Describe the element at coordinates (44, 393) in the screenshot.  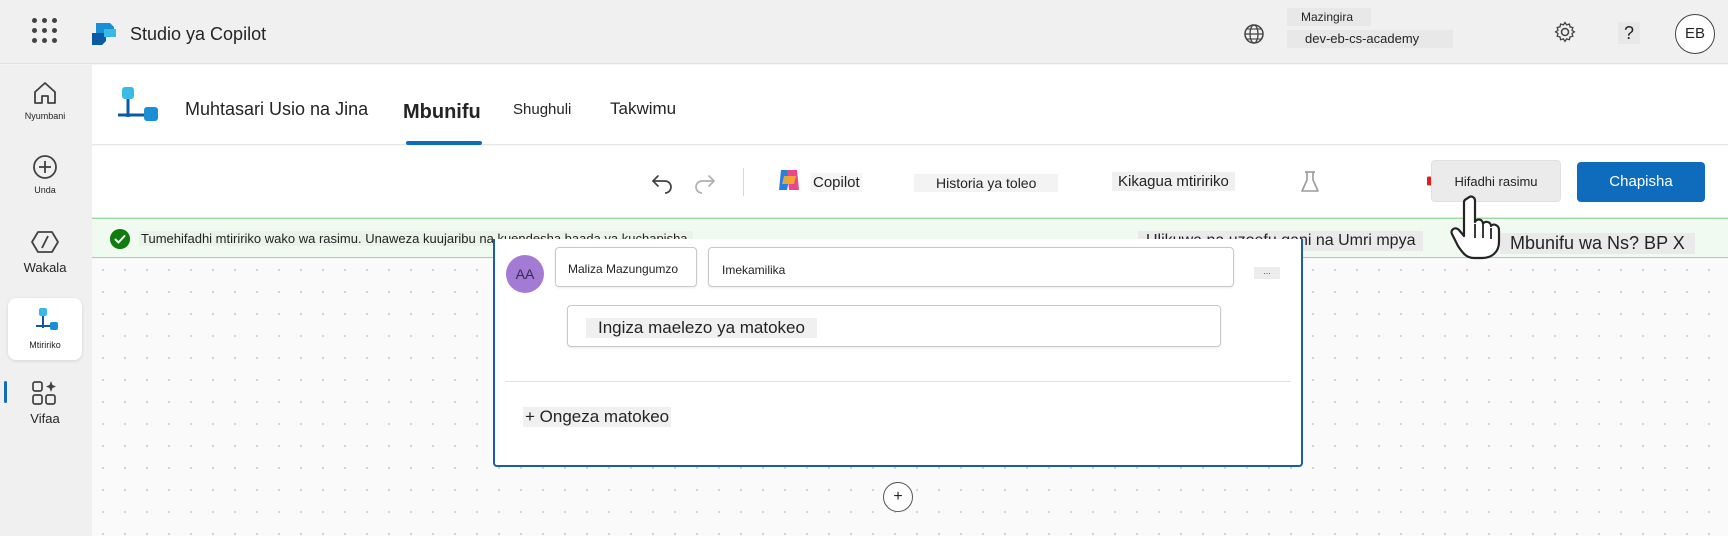
I see `tools-icon` at that location.